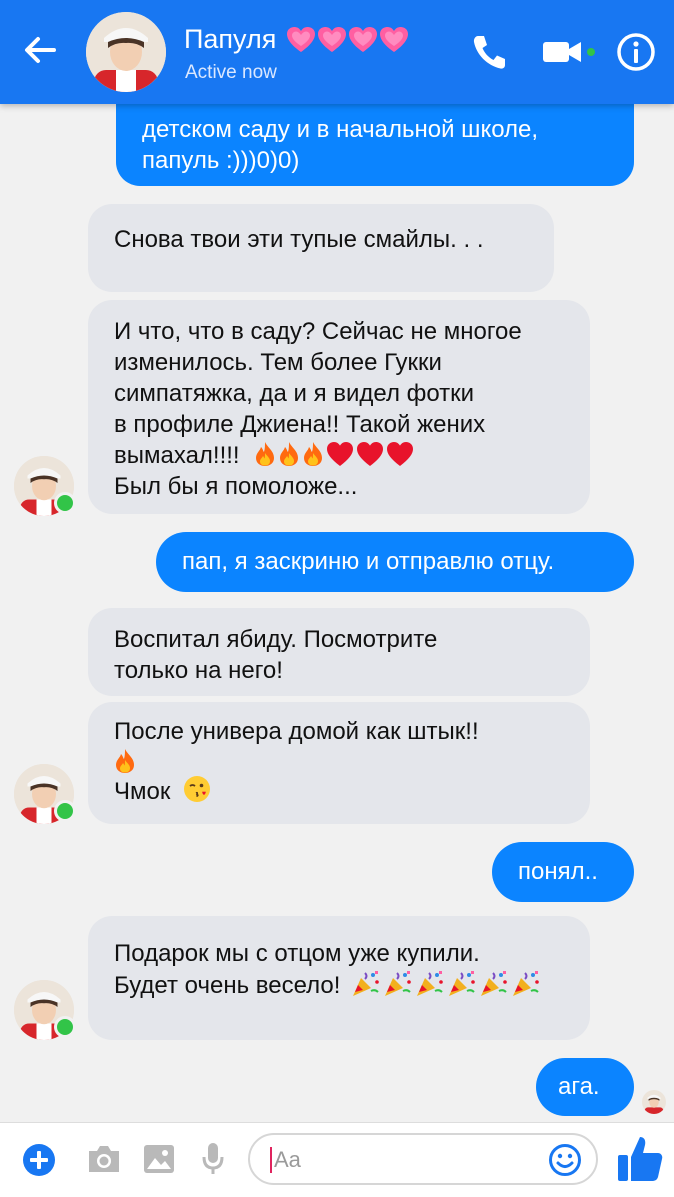  I want to click on incoming-message: Снова твои эти тупые смайлы. . ., so click(321, 248).